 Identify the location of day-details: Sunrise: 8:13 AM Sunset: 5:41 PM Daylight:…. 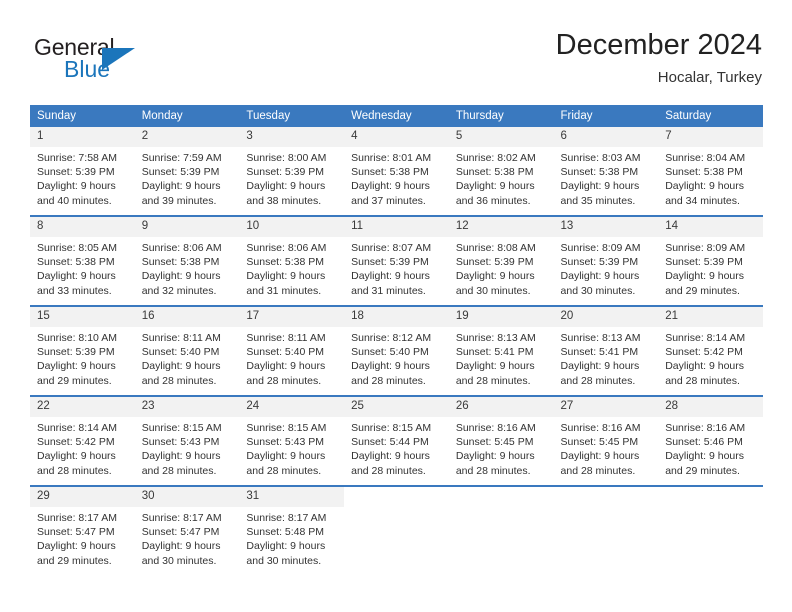
(606, 357).